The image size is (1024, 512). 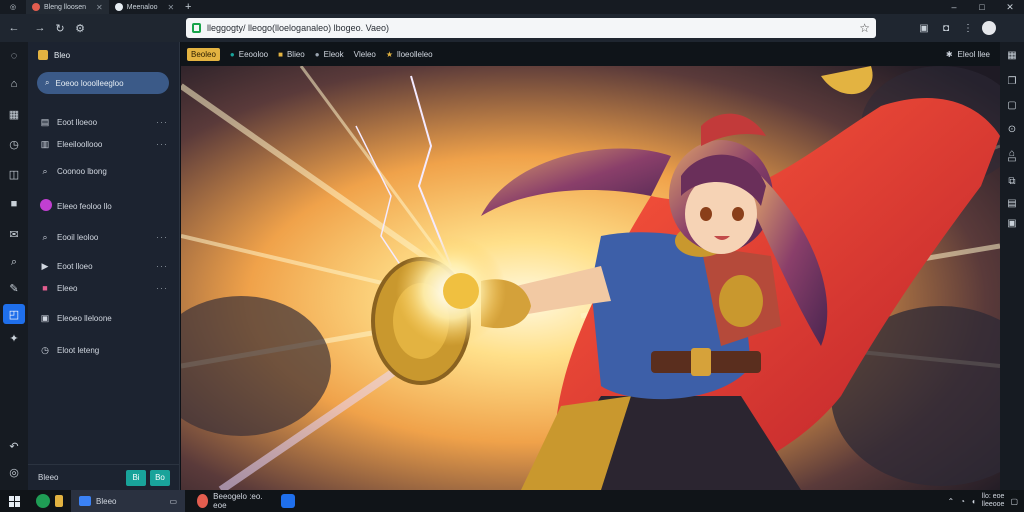 What do you see at coordinates (45, 121) in the screenshot?
I see `book-icon: ▤` at bounding box center [45, 121].